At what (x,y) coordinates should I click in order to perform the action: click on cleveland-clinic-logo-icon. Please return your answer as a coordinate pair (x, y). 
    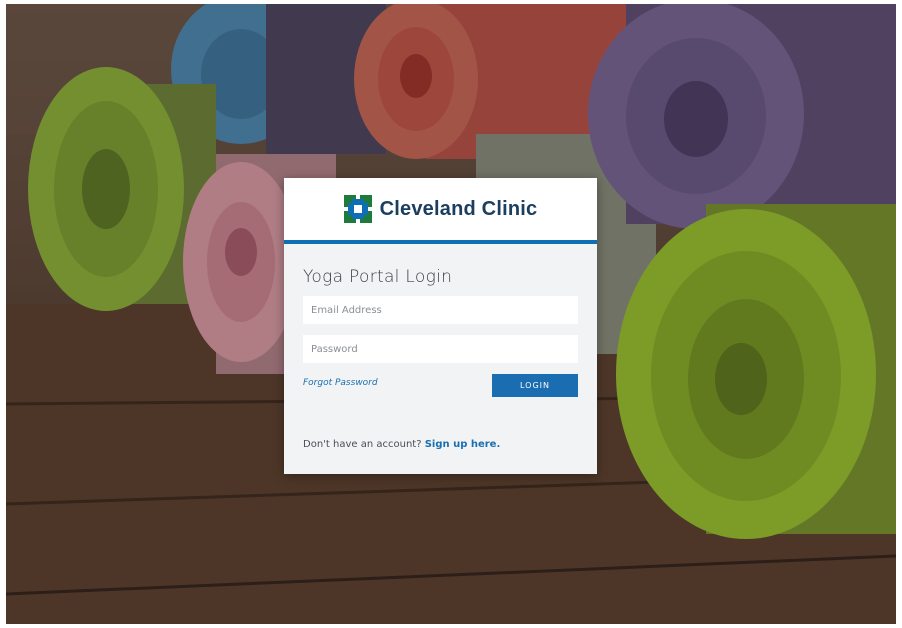
    Looking at the image, I should click on (357, 209).